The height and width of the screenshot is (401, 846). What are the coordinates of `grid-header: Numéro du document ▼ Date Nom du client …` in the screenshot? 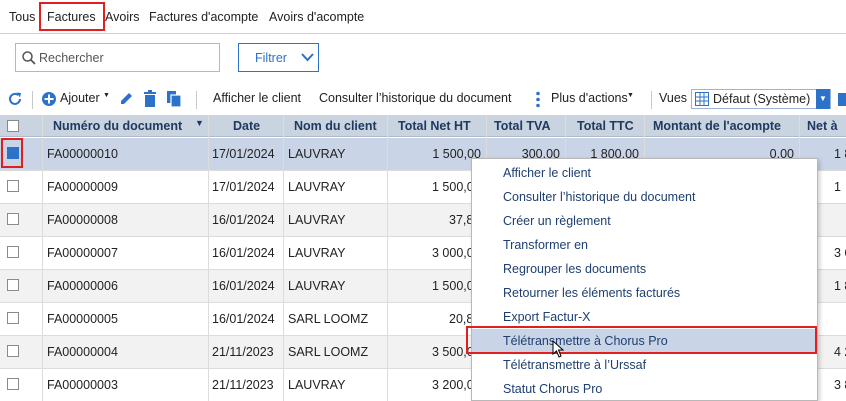 It's located at (423, 126).